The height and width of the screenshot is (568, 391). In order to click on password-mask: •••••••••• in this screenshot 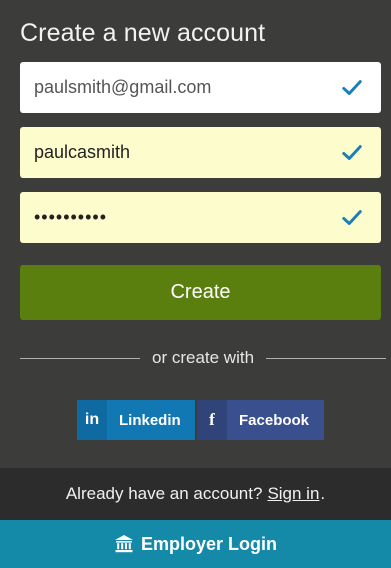, I will do `click(71, 217)`.